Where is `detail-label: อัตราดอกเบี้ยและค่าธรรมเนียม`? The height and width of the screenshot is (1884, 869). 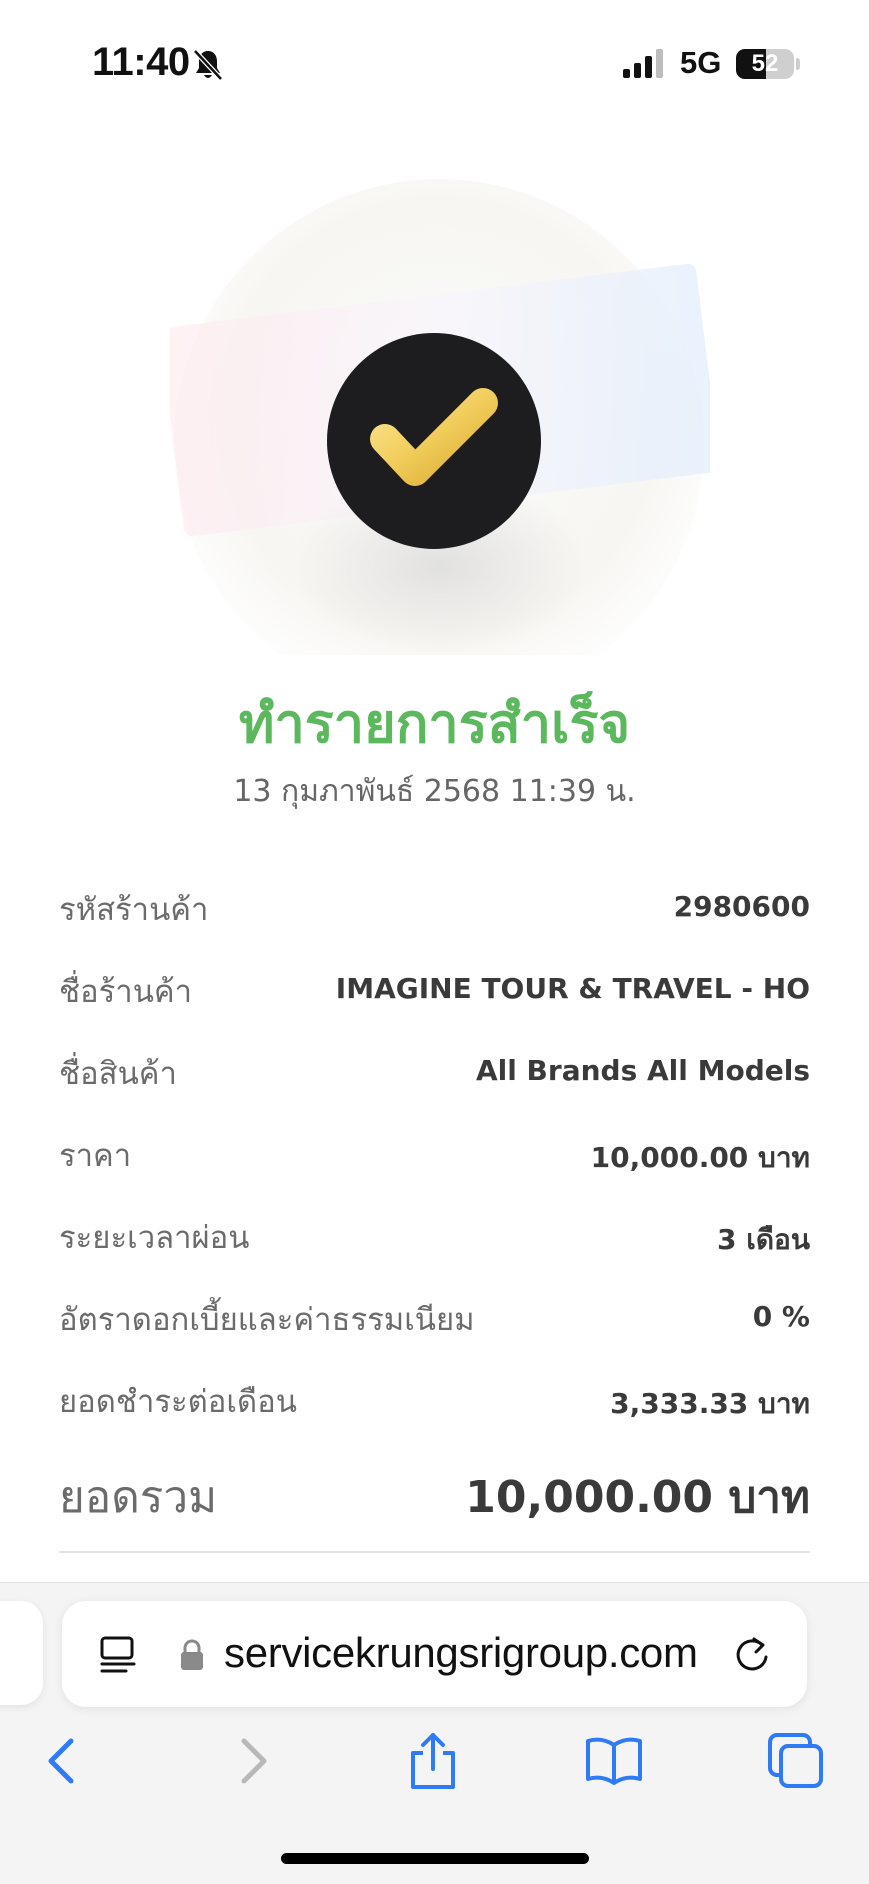 detail-label: อัตราดอกเบี้ยและค่าธรรมเนียม is located at coordinates (267, 1320).